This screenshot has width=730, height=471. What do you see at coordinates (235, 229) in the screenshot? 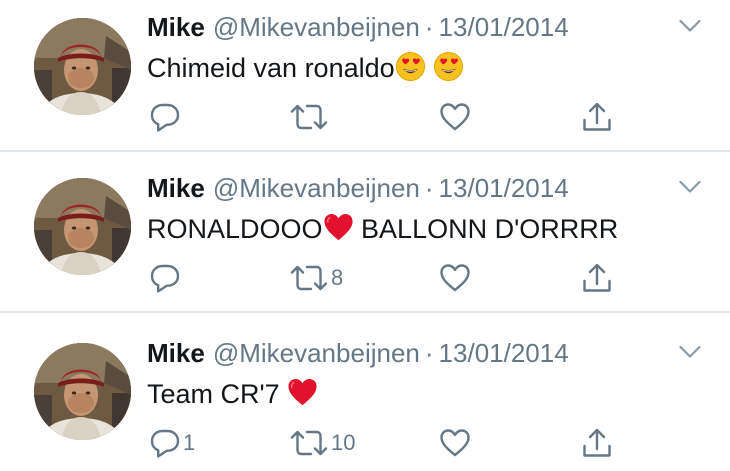
I see `tweet-text-content: RONALDOOO` at bounding box center [235, 229].